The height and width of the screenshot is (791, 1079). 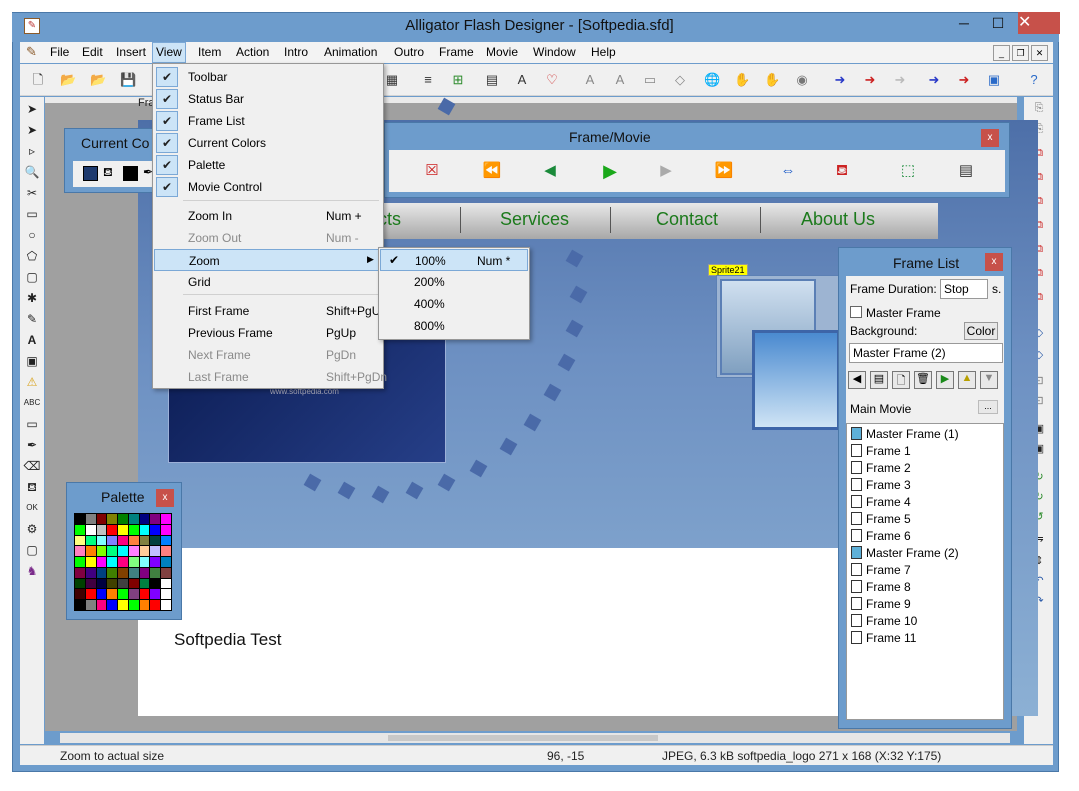 I want to click on align-icon: ≡, so click(x=428, y=80).